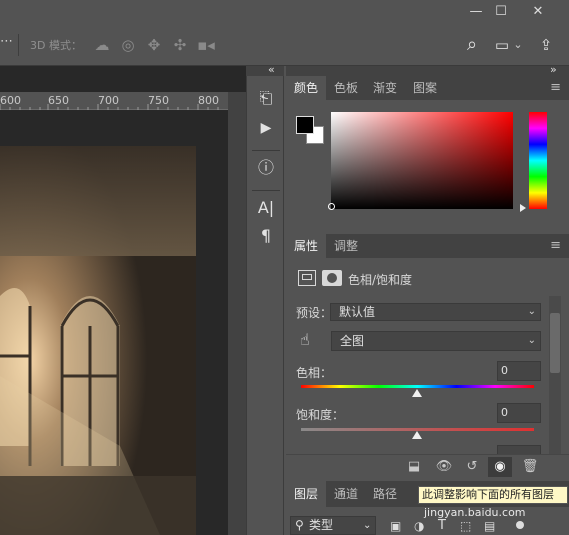 The image size is (569, 535). Describe the element at coordinates (307, 278) in the screenshot. I see `adjustment-layer-icon` at that location.